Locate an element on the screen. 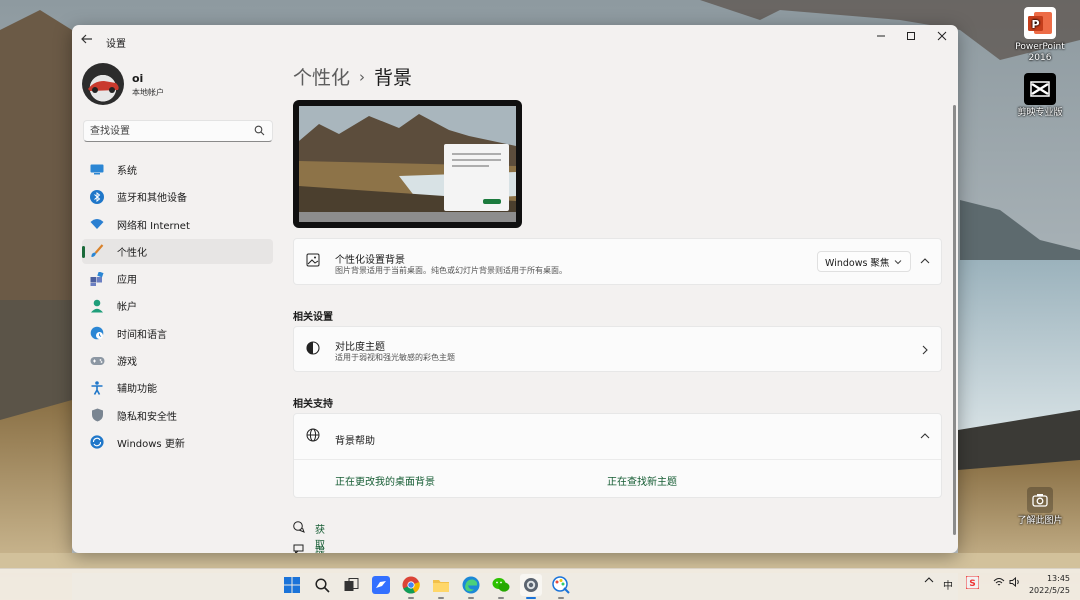 This screenshot has width=1080, height=600. sidebar-item-windows-update: Windows 更新 is located at coordinates (177, 442).